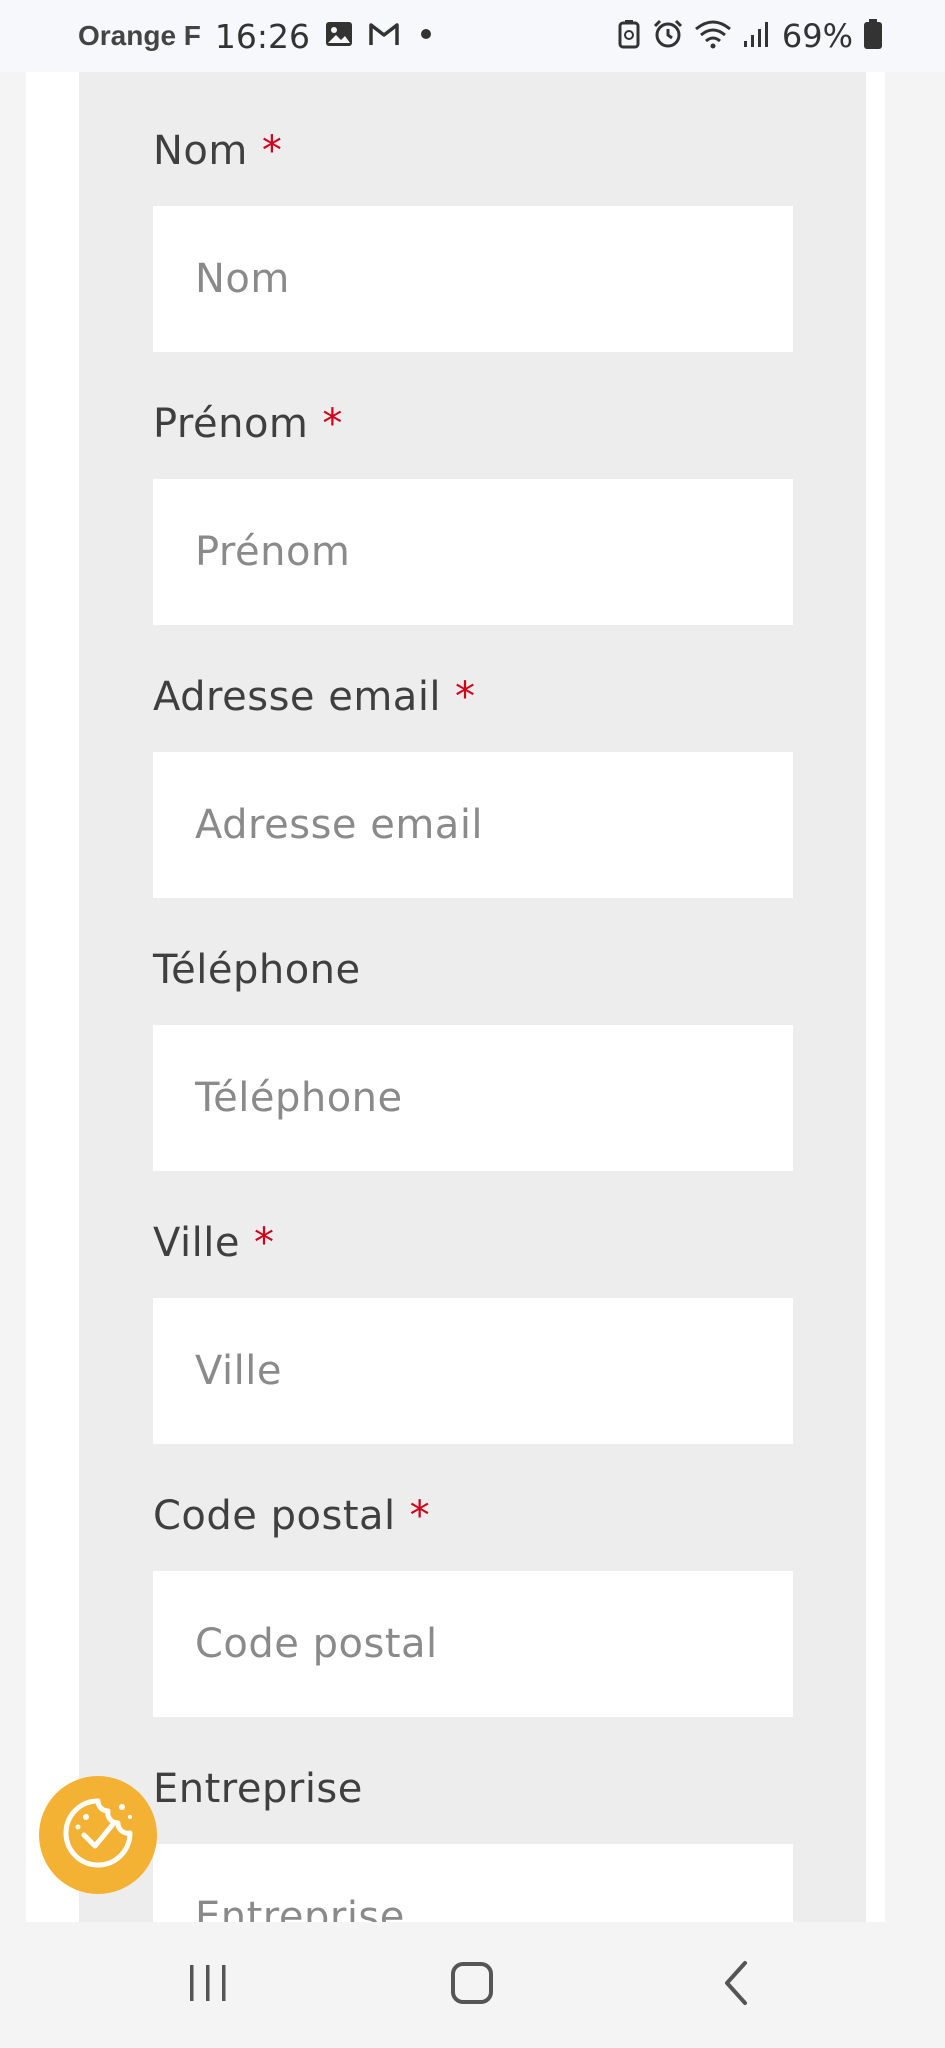  I want to click on label-text: Nom, so click(200, 151).